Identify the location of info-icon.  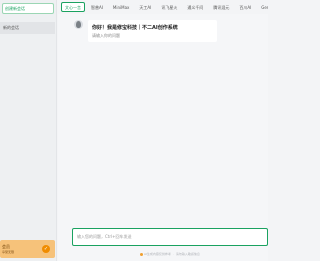
(141, 254).